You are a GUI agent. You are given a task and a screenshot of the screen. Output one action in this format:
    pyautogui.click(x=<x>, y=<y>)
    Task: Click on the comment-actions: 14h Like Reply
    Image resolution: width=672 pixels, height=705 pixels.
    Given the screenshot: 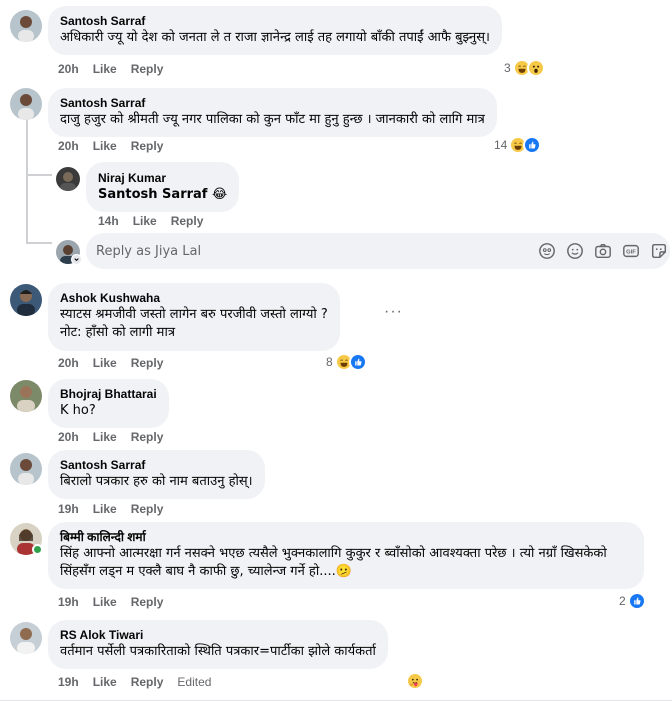 What is the action you would take?
    pyautogui.click(x=150, y=221)
    